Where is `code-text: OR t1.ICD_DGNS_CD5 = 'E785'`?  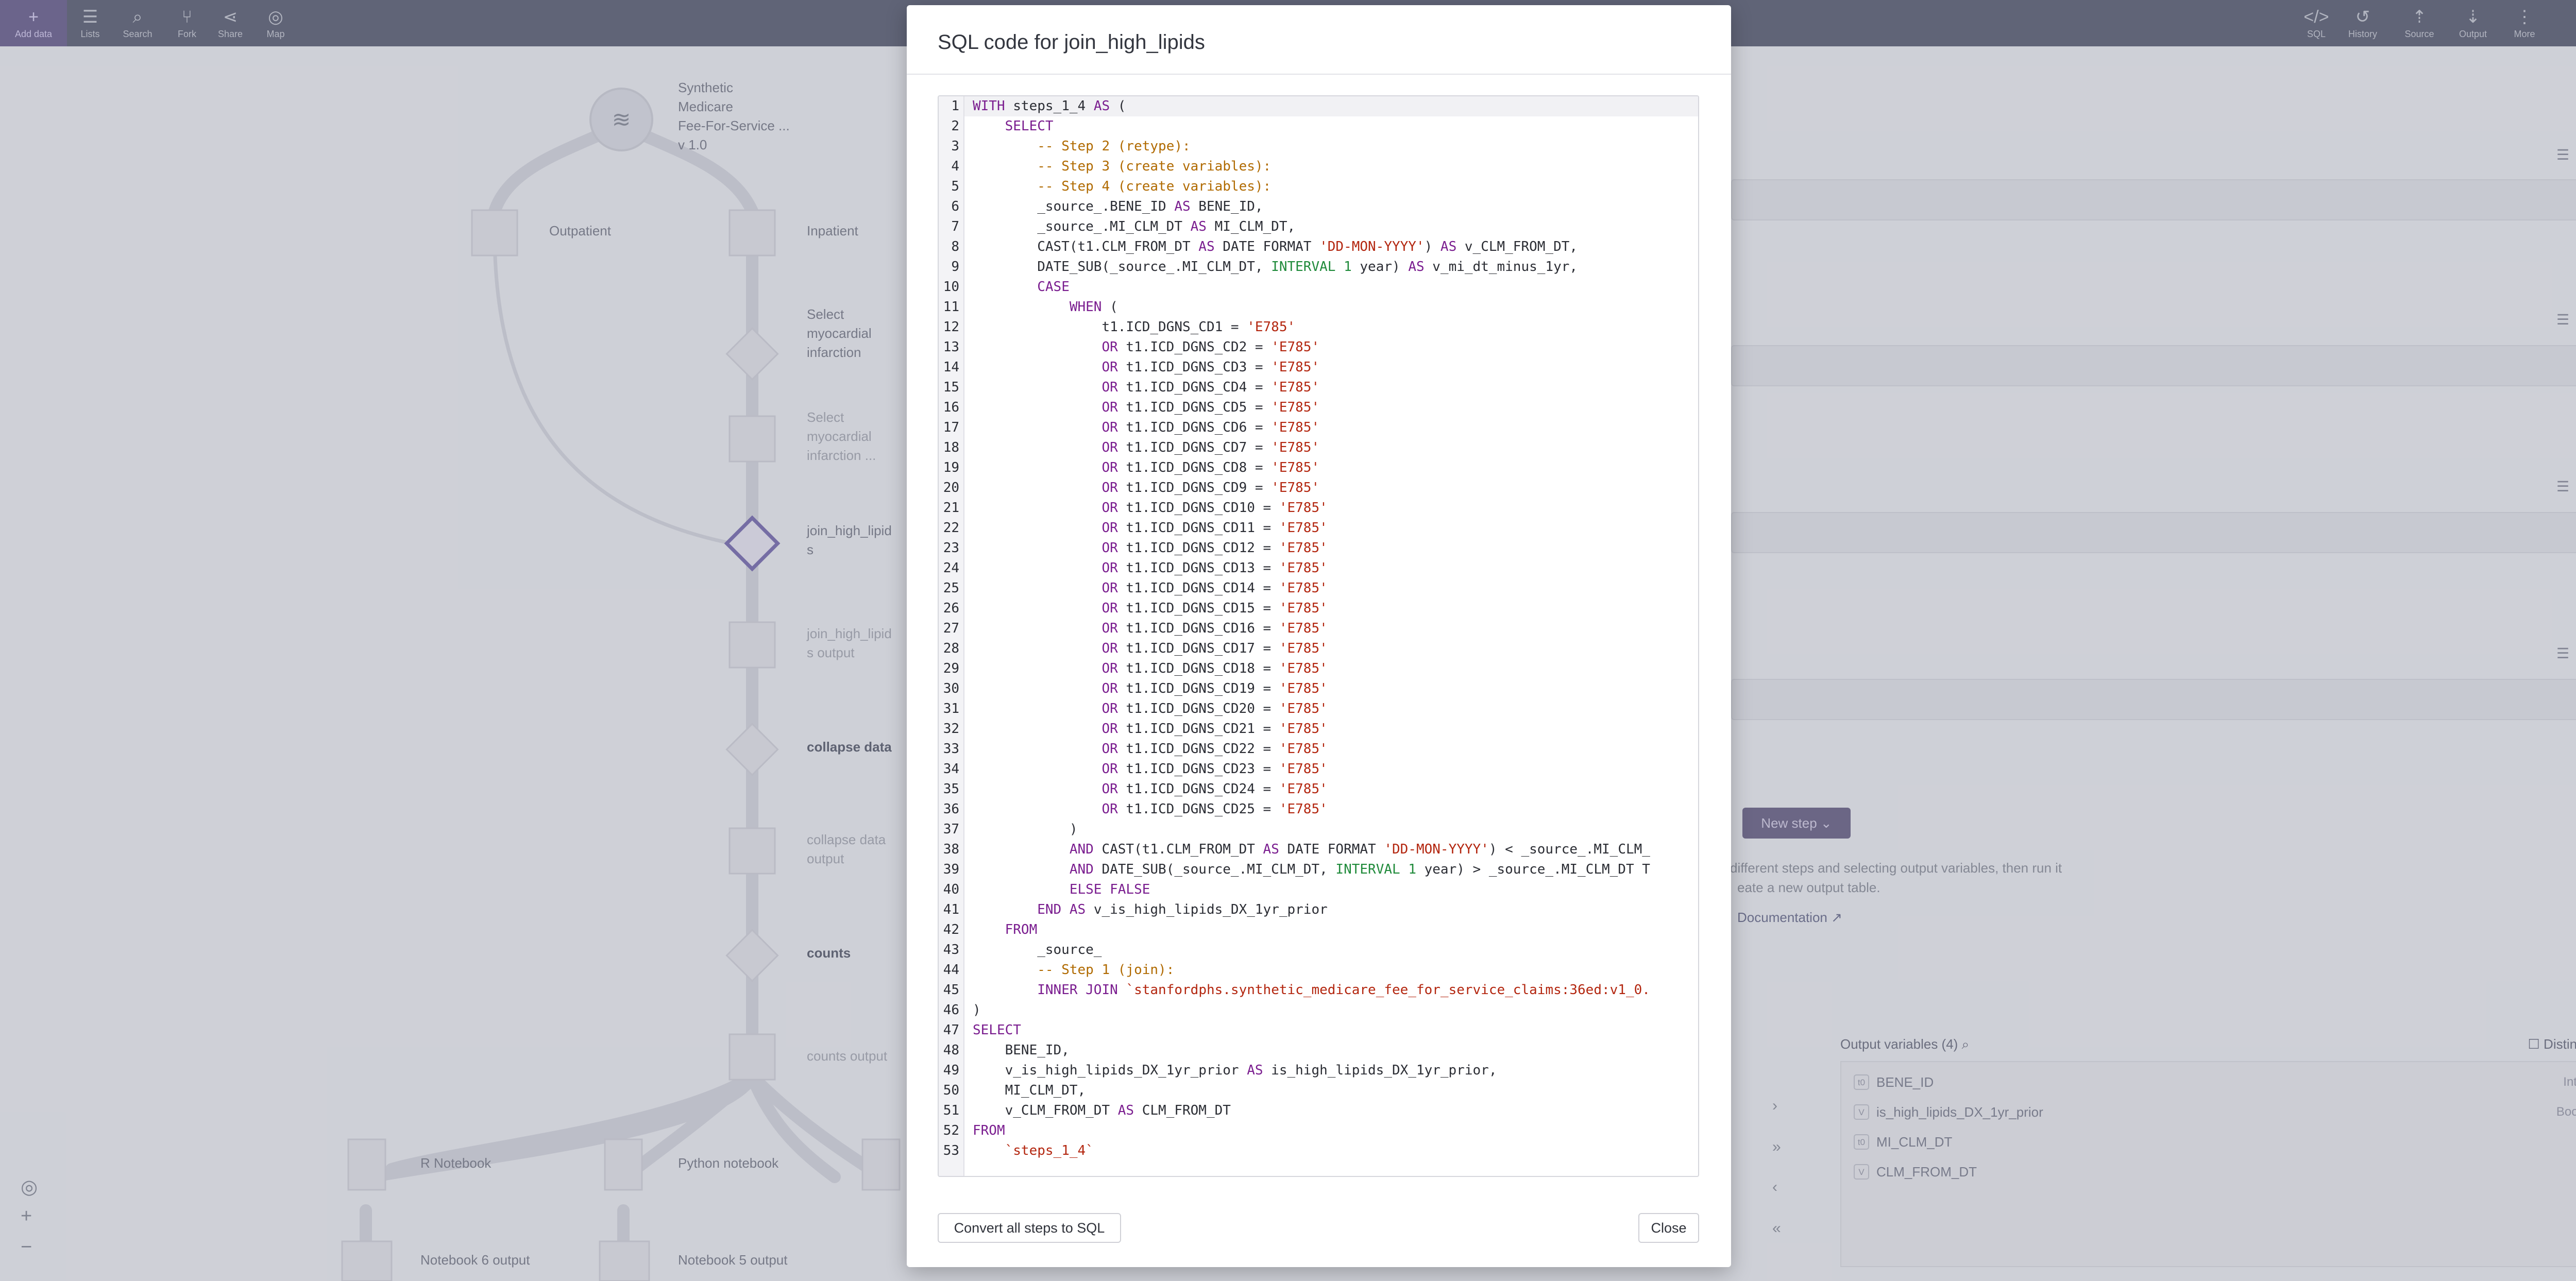
code-text: OR t1.ICD_DGNS_CD5 = 'E785' is located at coordinates (1210, 408).